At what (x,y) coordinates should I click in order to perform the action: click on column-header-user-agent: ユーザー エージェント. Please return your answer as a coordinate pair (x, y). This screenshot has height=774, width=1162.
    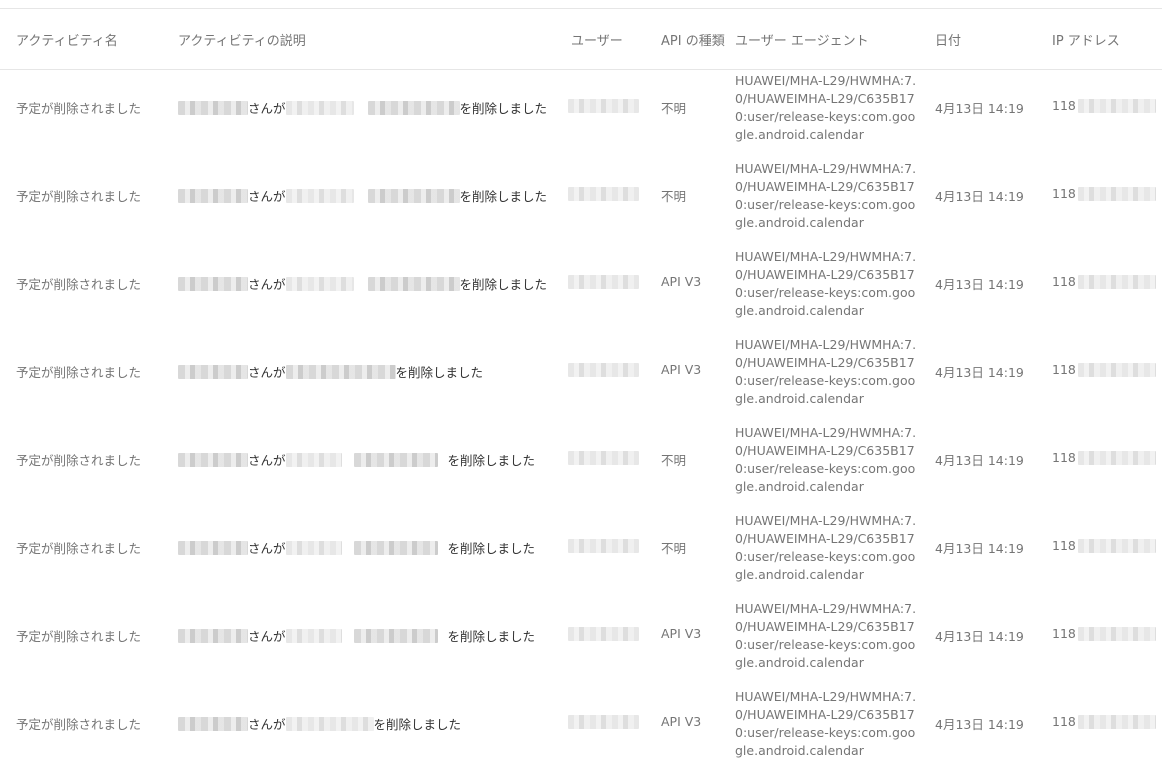
    Looking at the image, I should click on (802, 39).